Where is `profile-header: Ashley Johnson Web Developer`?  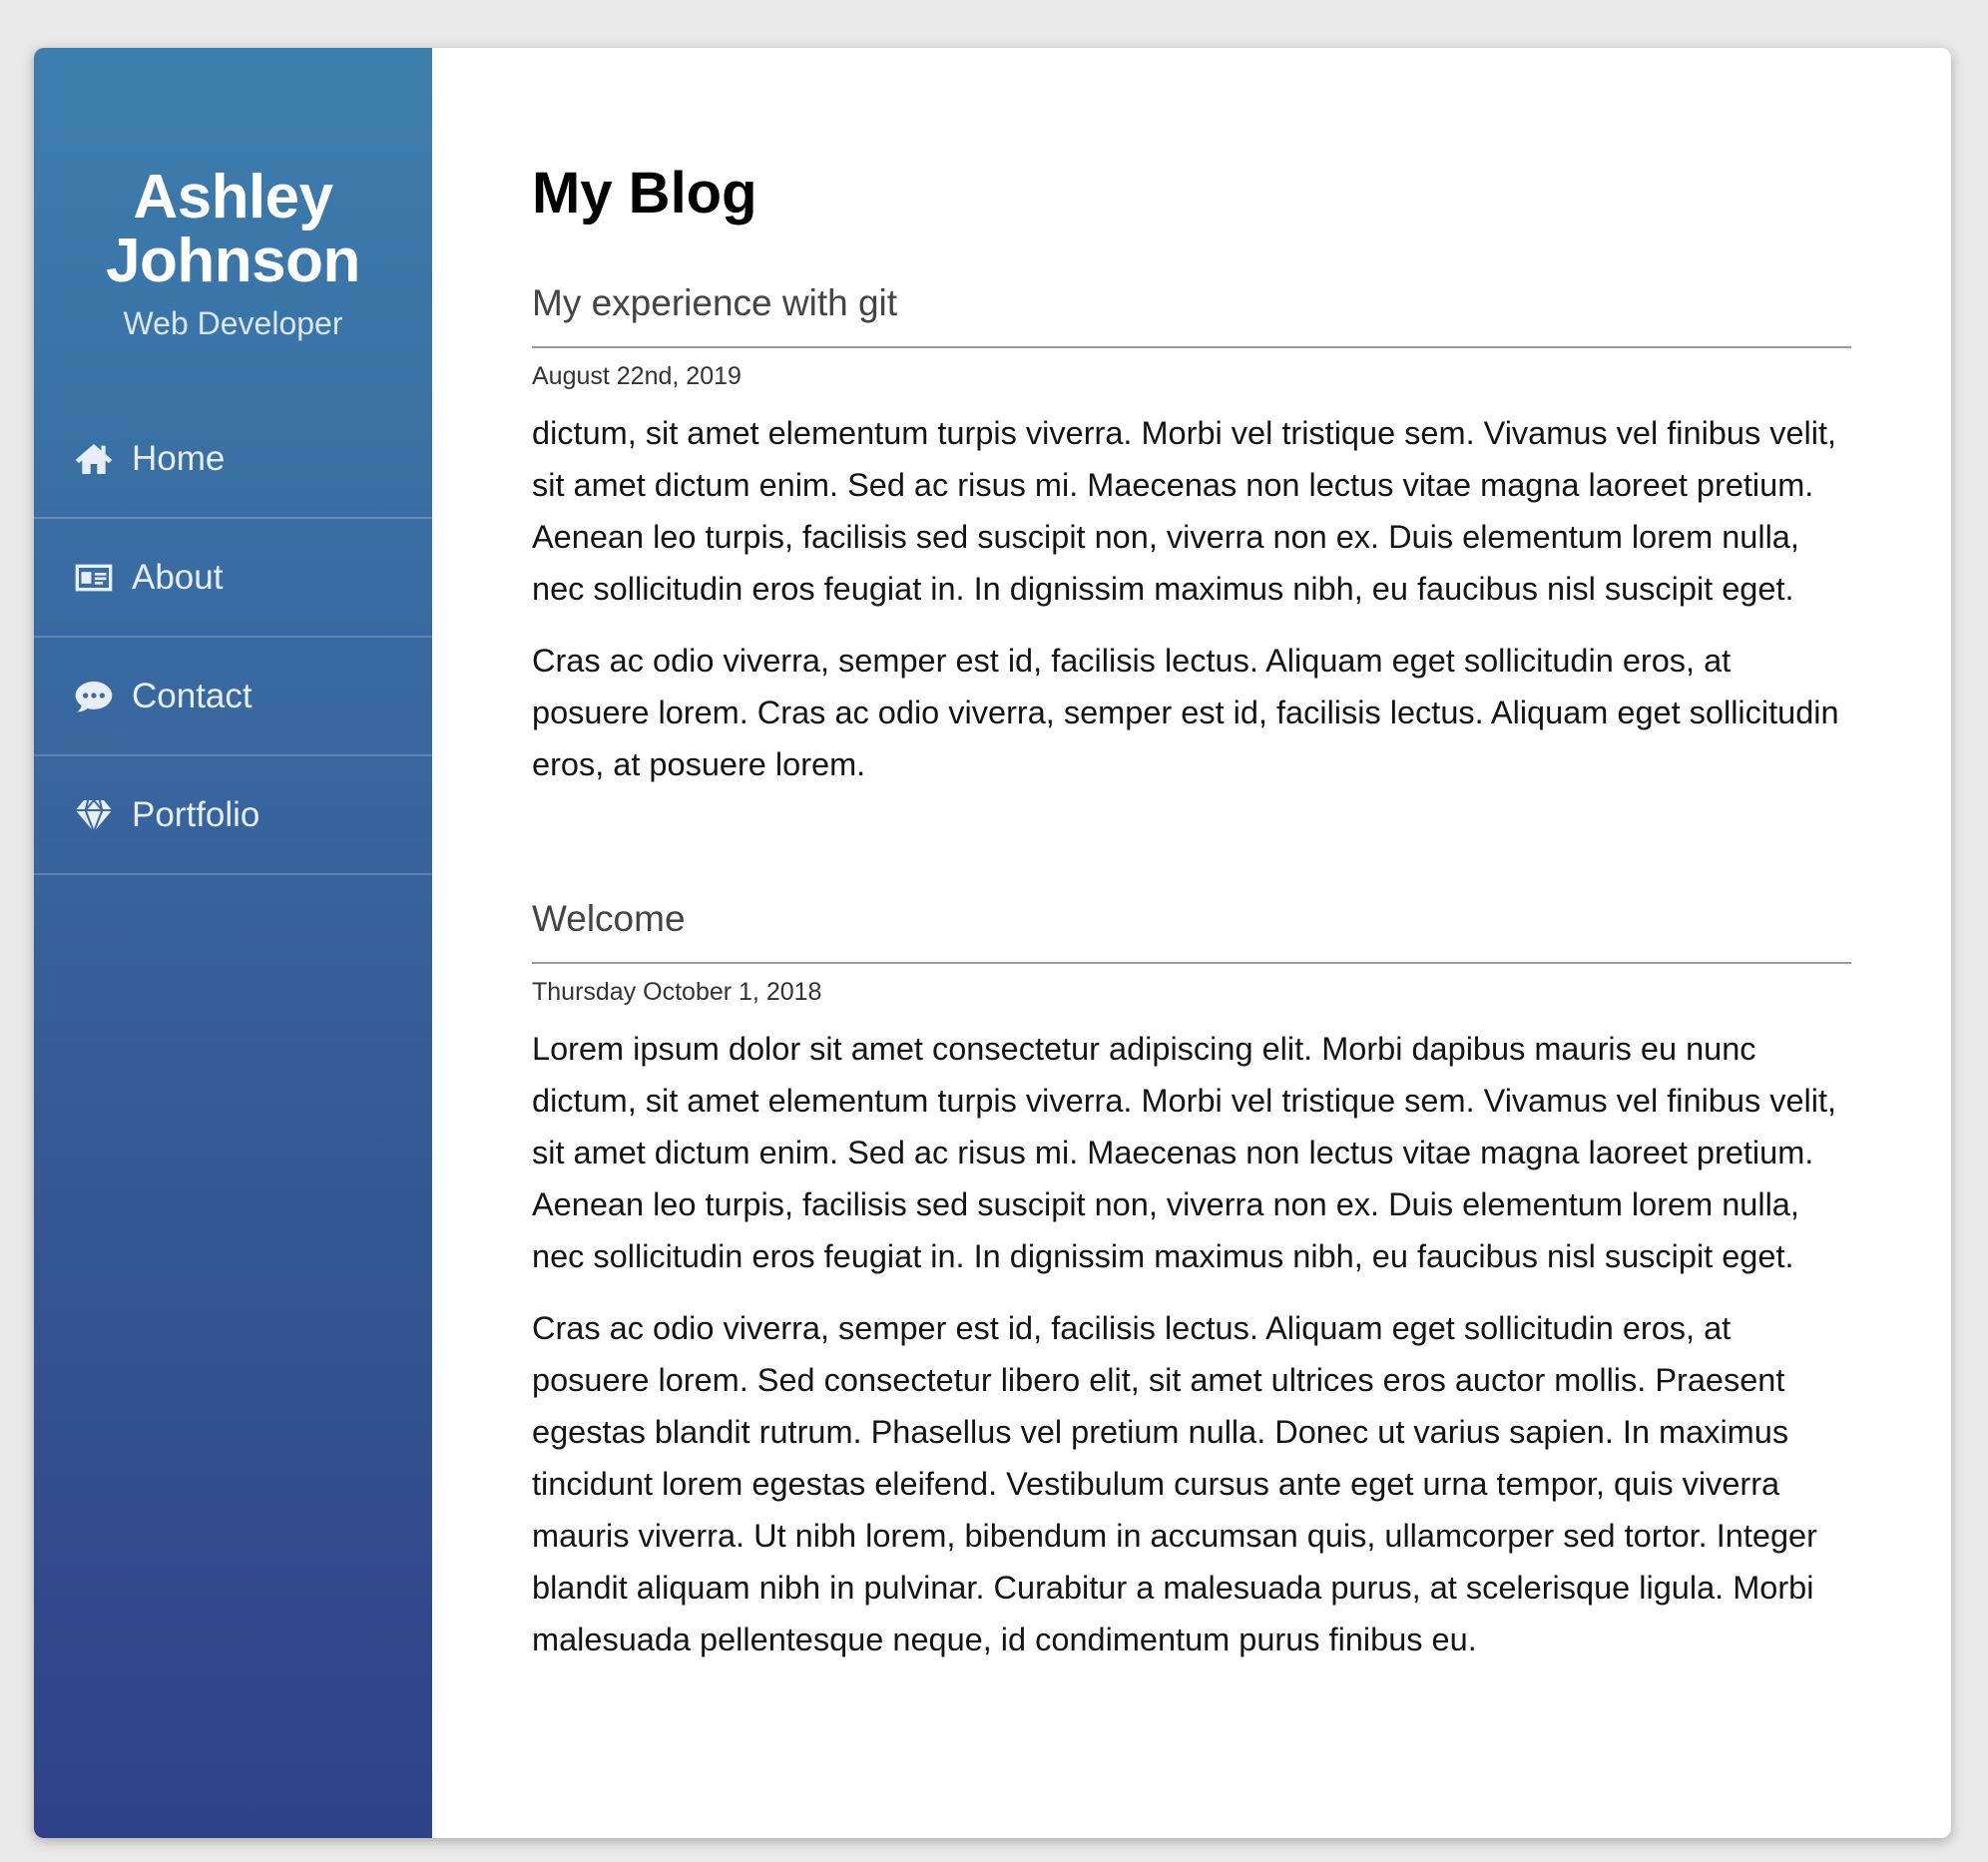 profile-header: Ashley Johnson Web Developer is located at coordinates (233, 195).